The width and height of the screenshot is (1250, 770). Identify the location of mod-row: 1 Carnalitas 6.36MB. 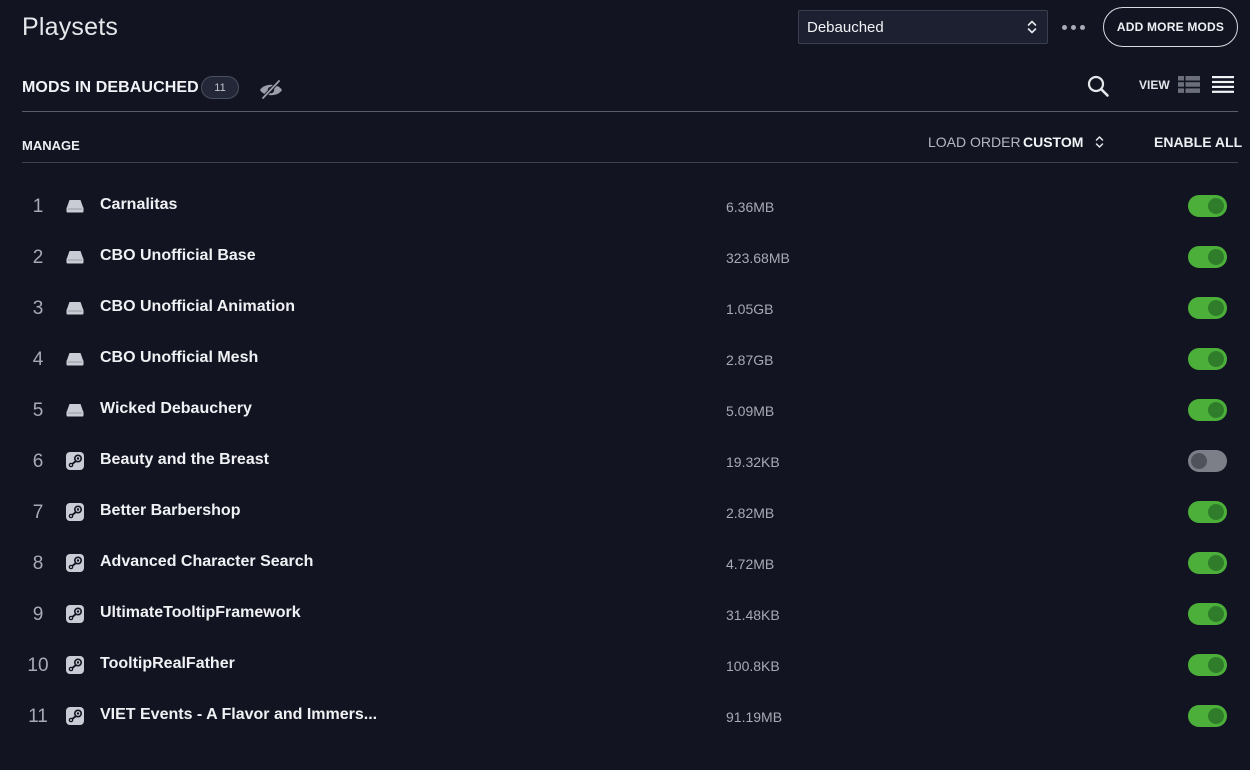
(625, 206).